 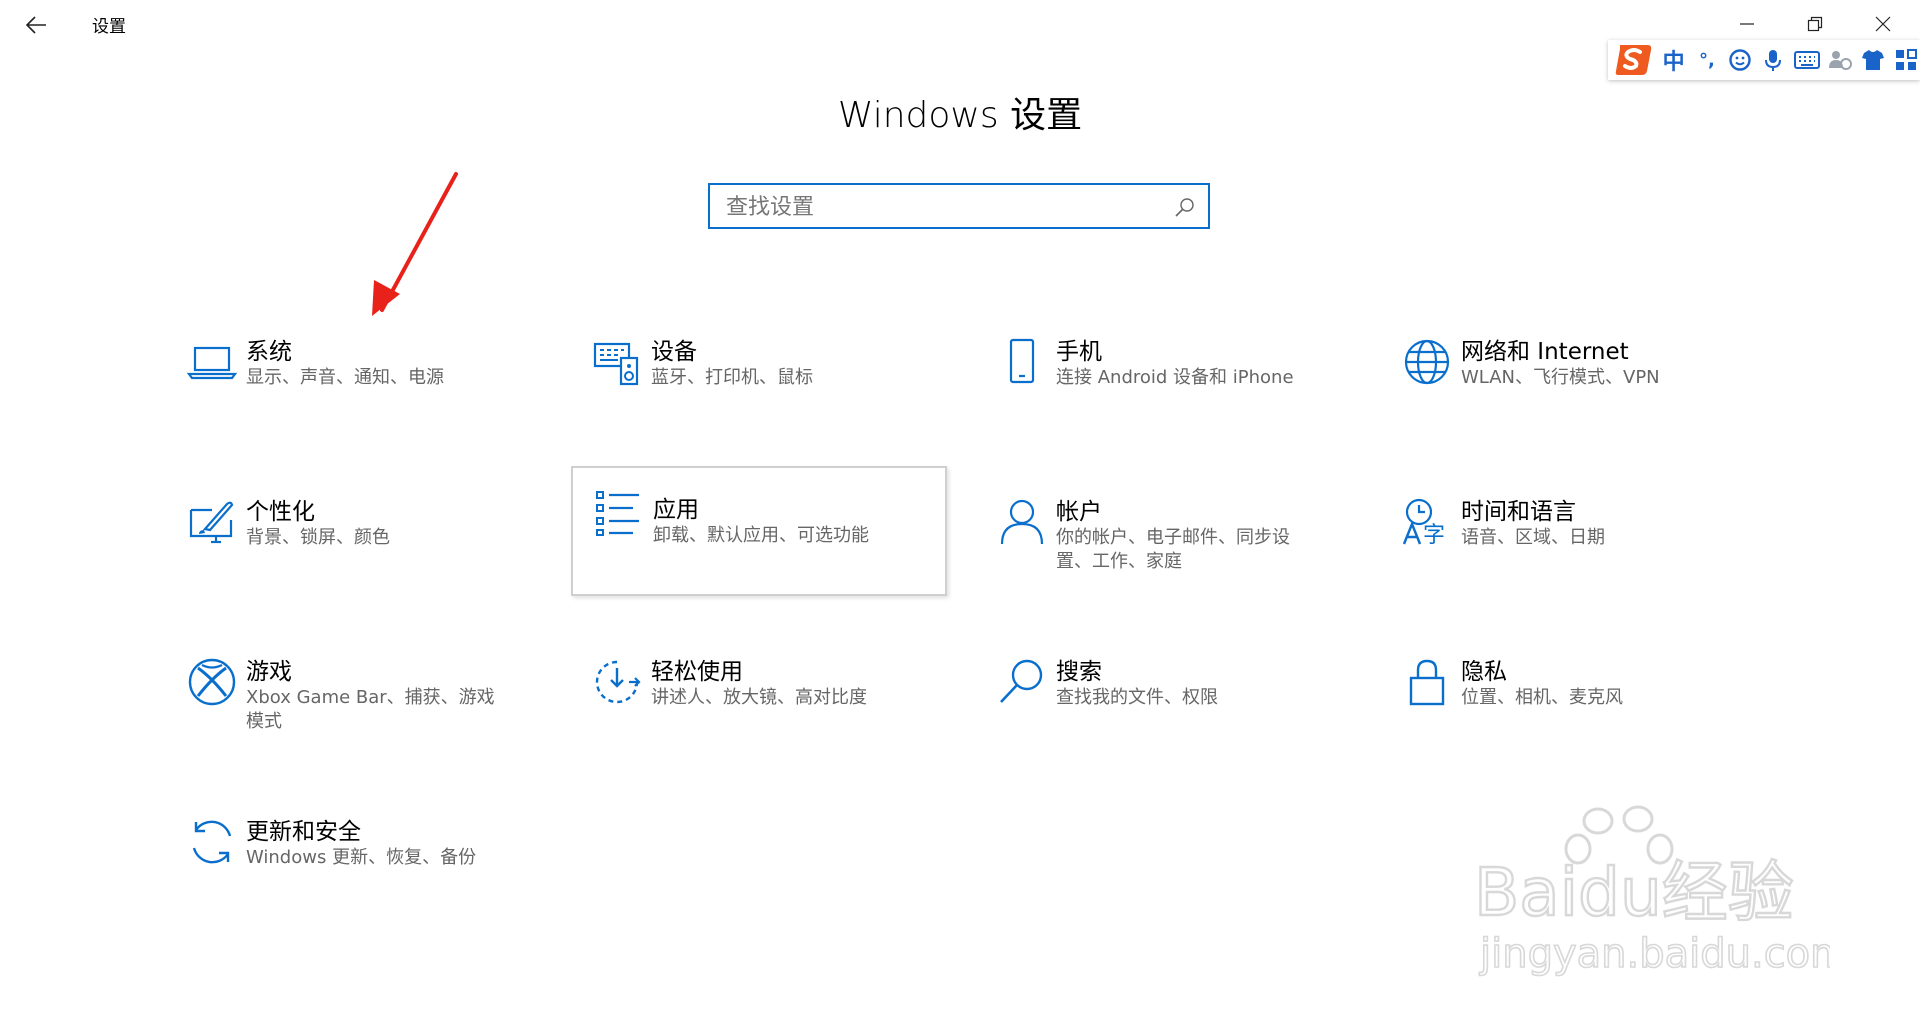 I want to click on tile-phone: 手机 连接 Android 设备和 iPhone, so click(x=1164, y=383).